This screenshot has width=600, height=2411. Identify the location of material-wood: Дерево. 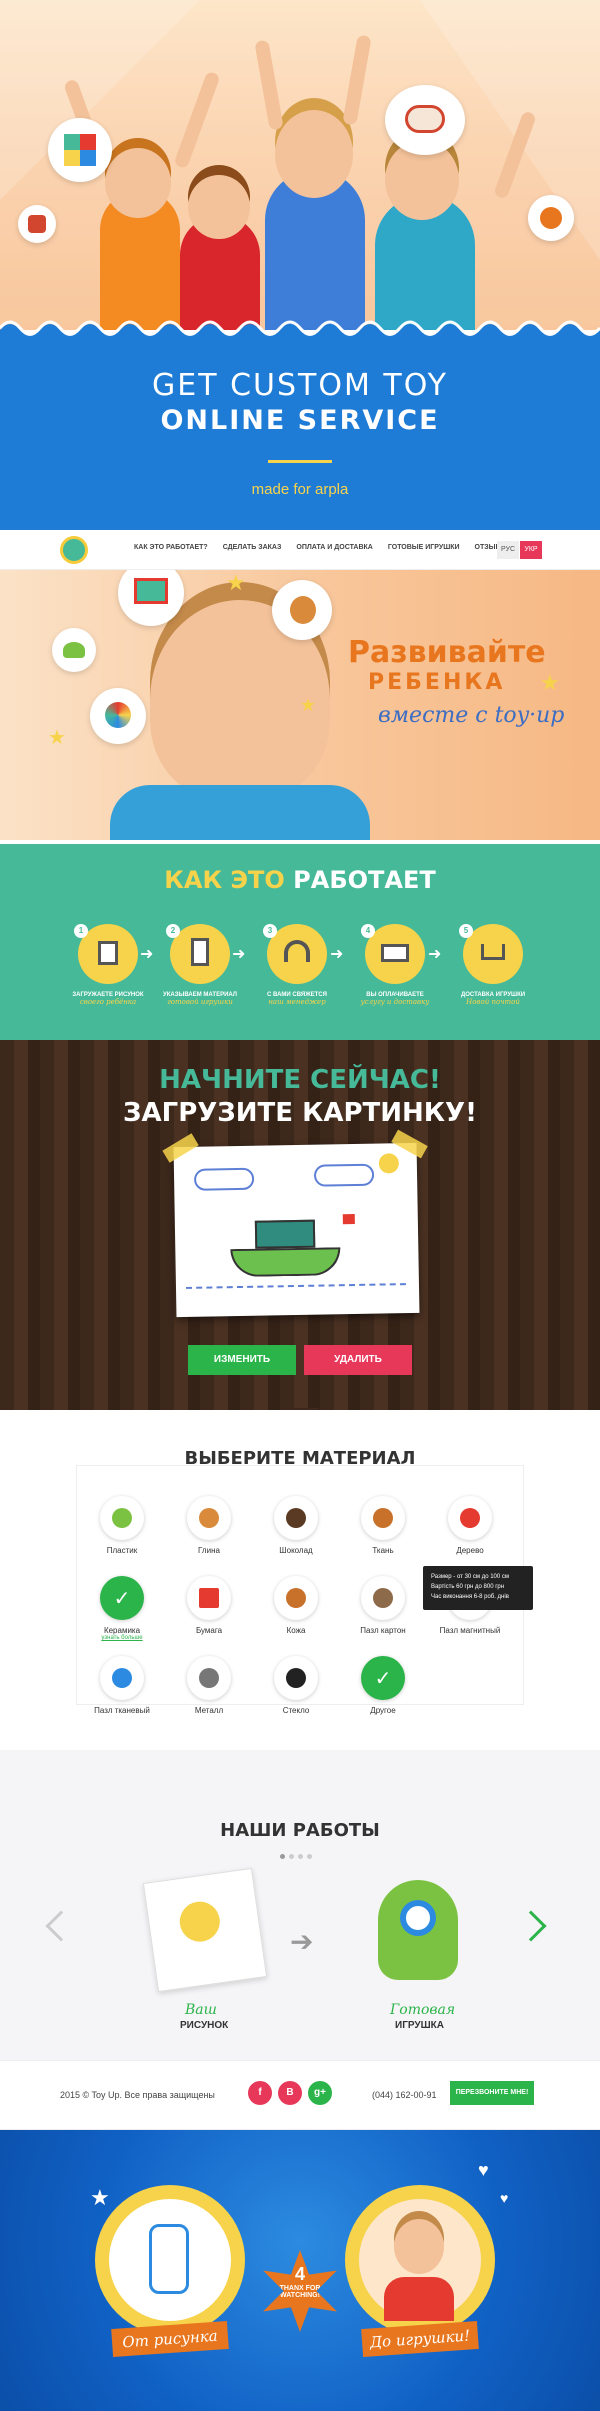
(470, 1525).